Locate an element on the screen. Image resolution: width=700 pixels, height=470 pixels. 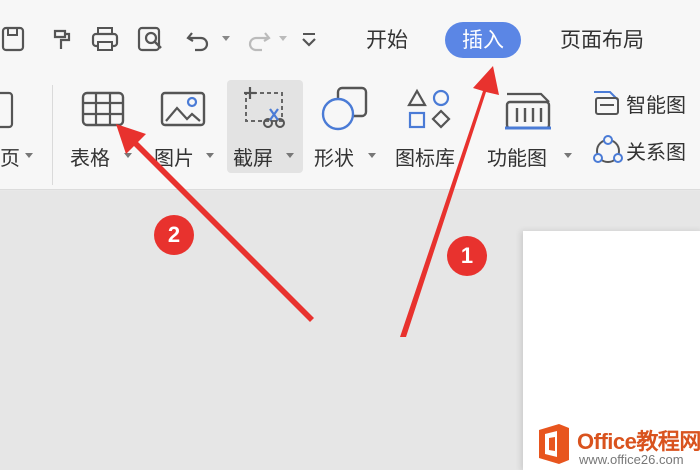
customize-icon is located at coordinates (309, 39).